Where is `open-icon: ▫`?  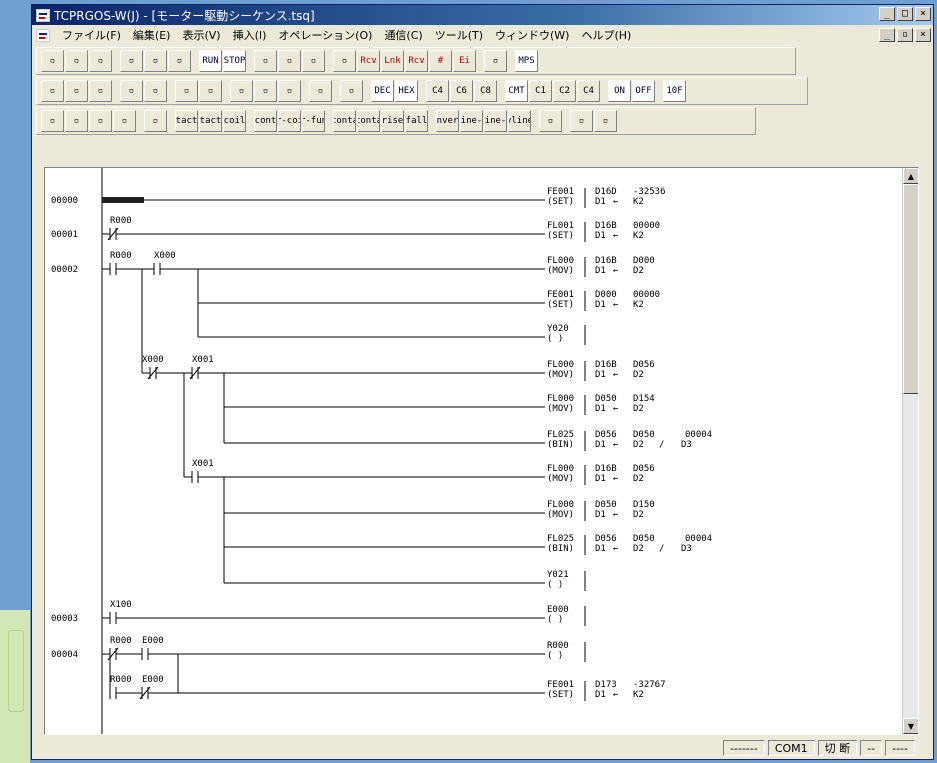
open-icon: ▫ is located at coordinates (76, 61).